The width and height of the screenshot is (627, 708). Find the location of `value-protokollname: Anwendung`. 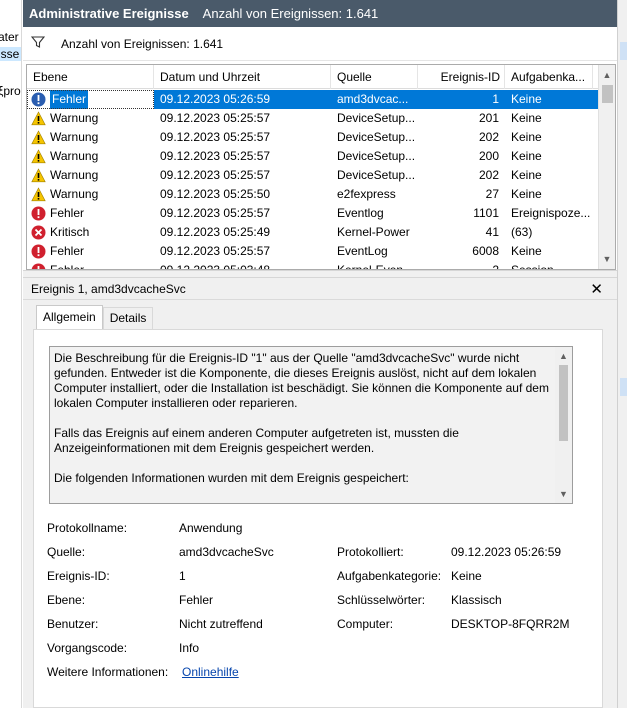

value-protokollname: Anwendung is located at coordinates (211, 528).